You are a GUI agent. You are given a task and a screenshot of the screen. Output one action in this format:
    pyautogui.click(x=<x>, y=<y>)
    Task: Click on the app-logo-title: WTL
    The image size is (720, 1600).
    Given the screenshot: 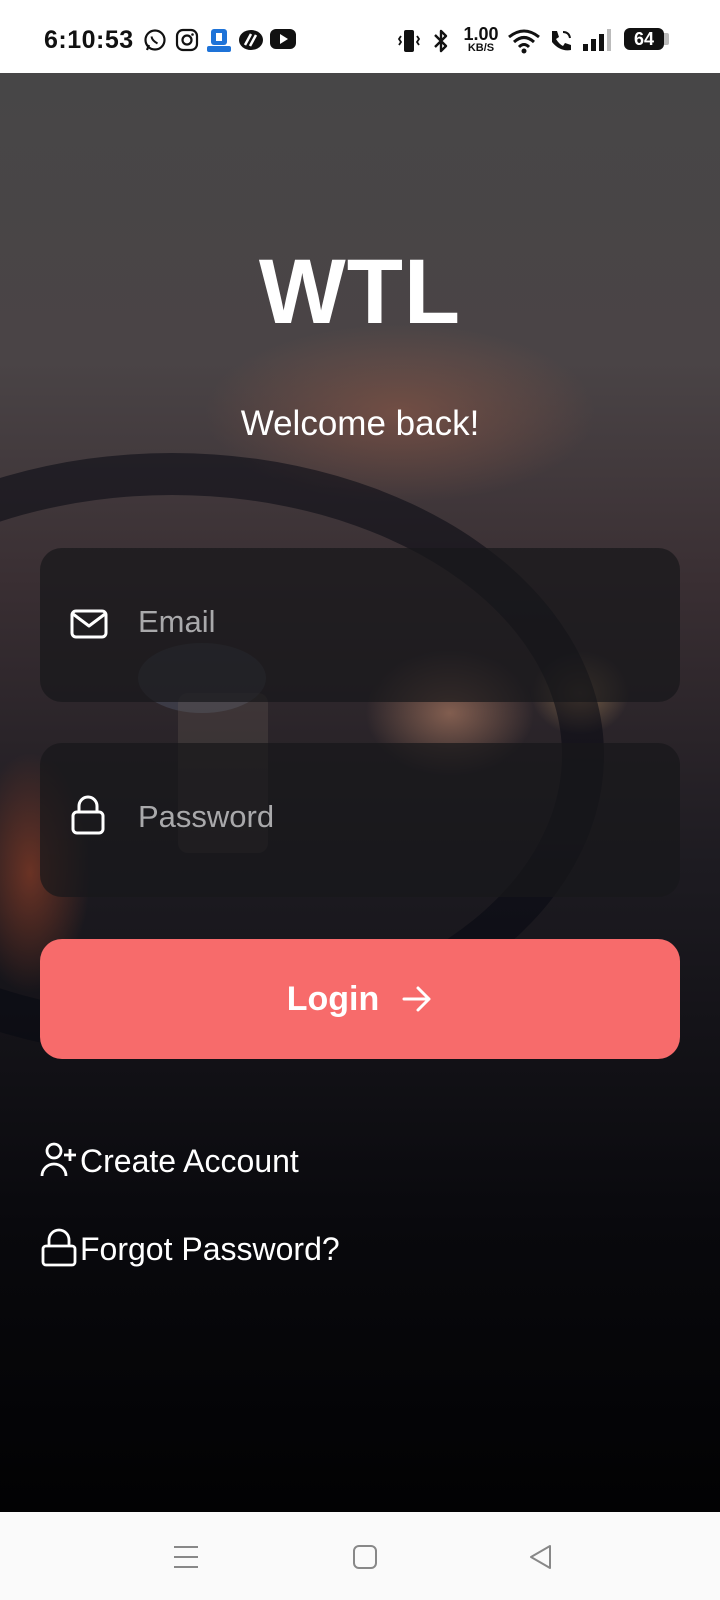 What is the action you would take?
    pyautogui.click(x=360, y=292)
    